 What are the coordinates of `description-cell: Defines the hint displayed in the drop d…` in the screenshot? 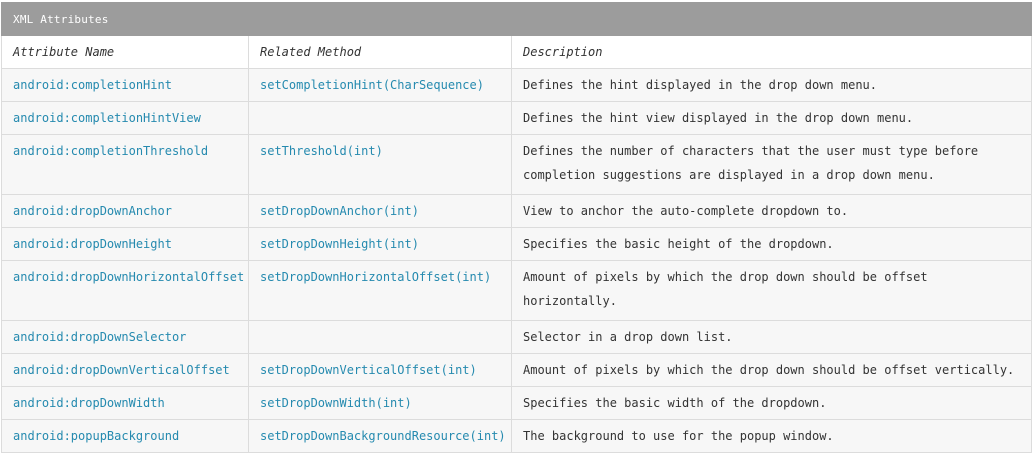 It's located at (771, 85).